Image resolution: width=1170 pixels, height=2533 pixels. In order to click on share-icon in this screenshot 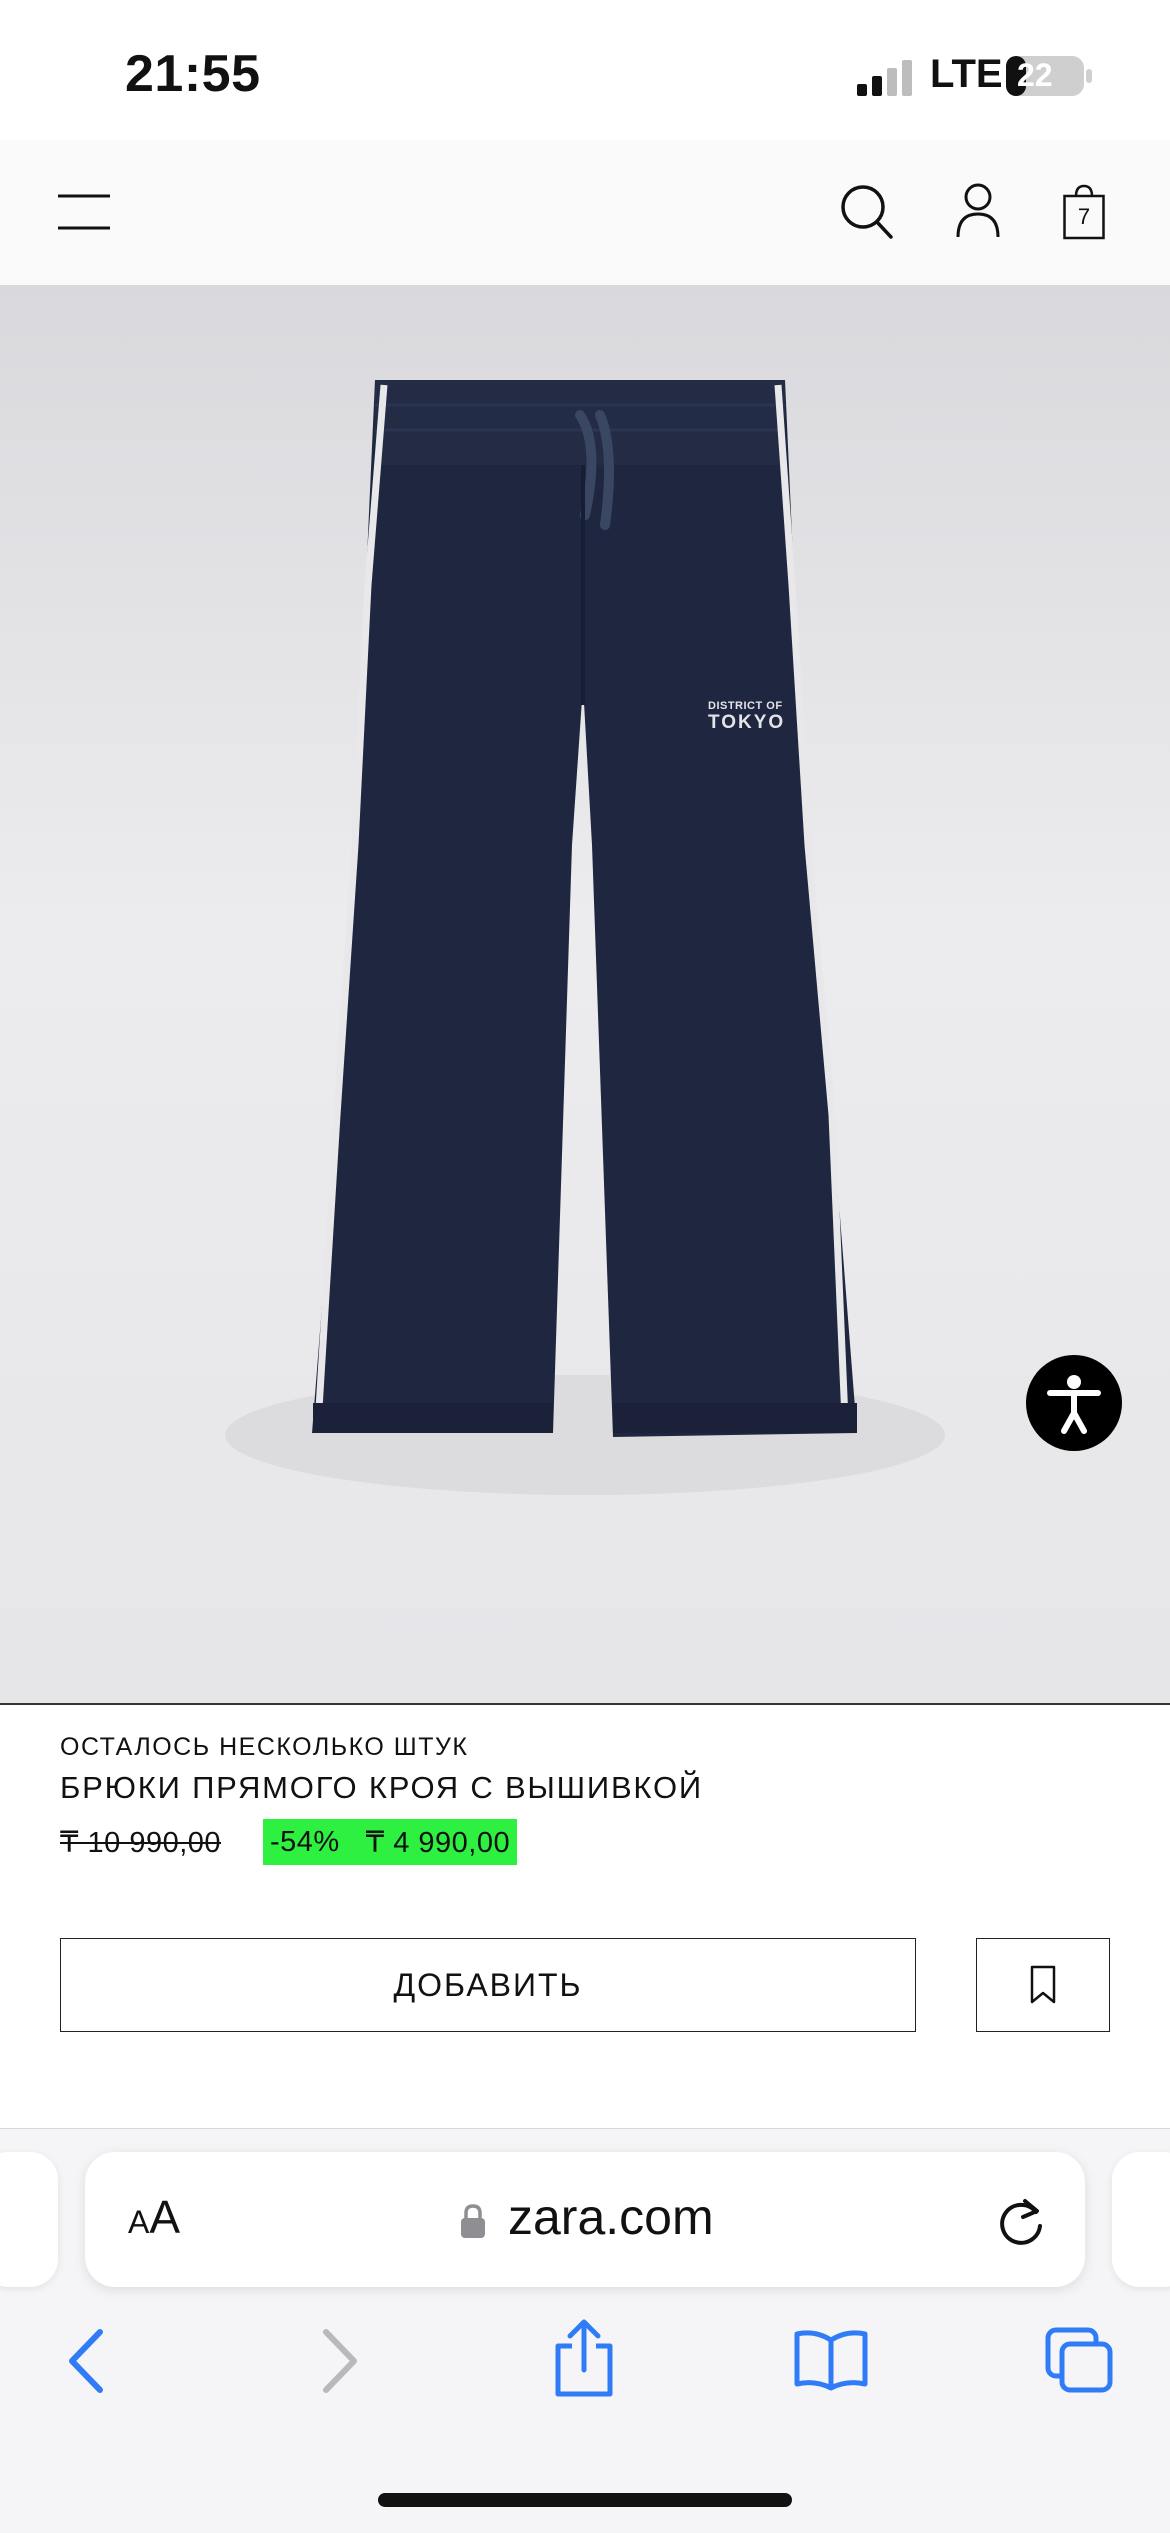, I will do `click(584, 2358)`.